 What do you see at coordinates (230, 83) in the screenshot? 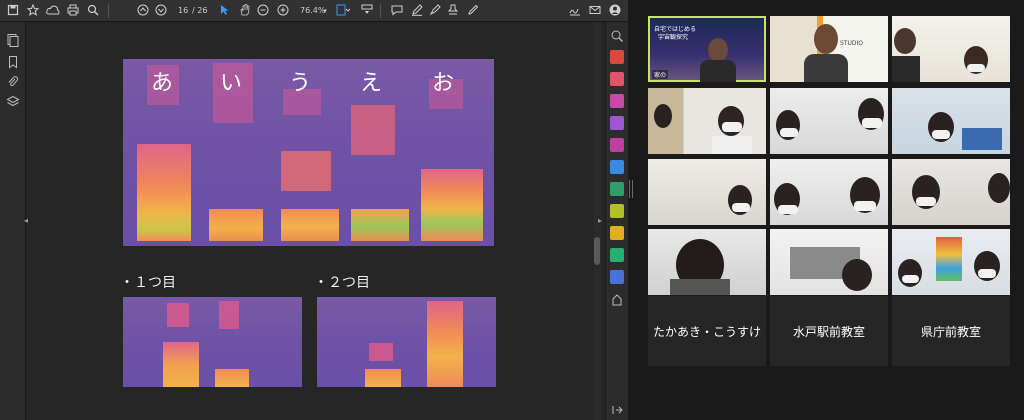
I see `vowel-label-i: い` at bounding box center [230, 83].